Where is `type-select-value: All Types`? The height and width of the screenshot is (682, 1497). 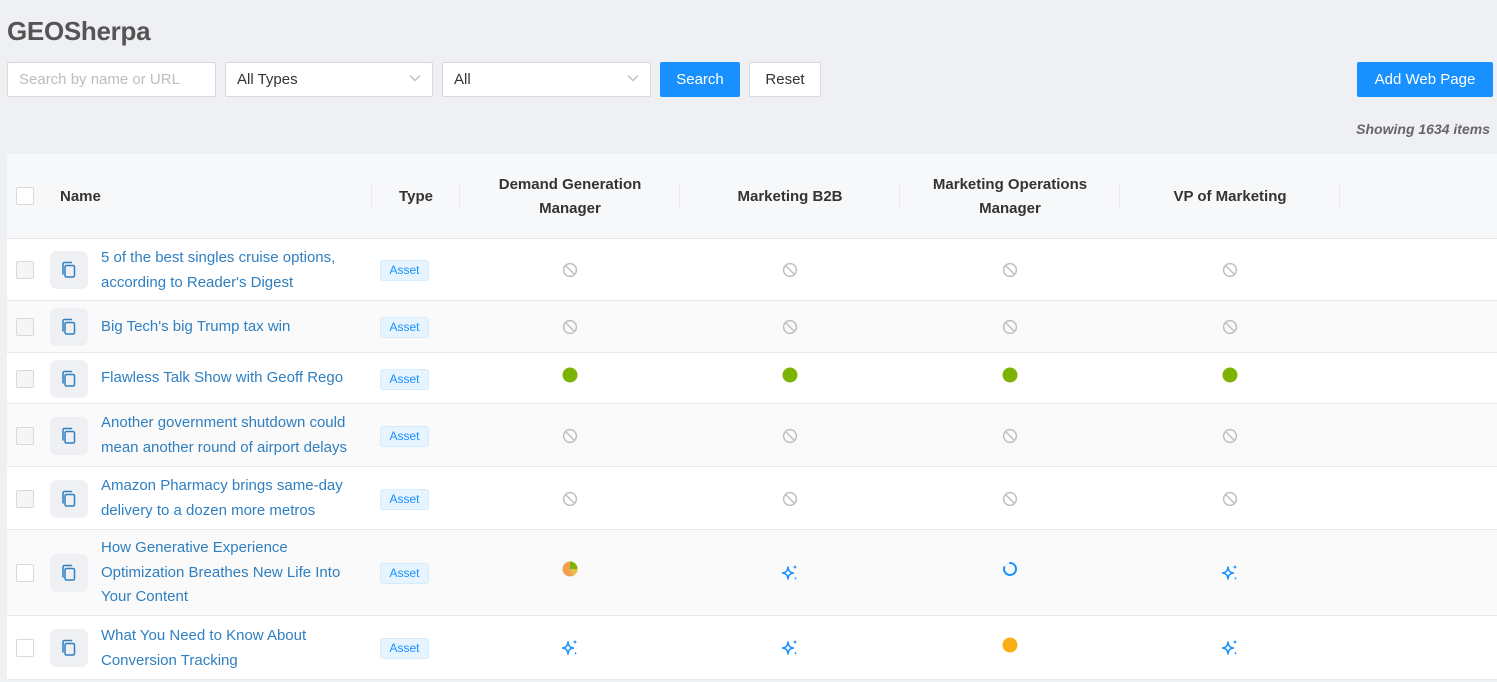 type-select-value: All Types is located at coordinates (267, 79).